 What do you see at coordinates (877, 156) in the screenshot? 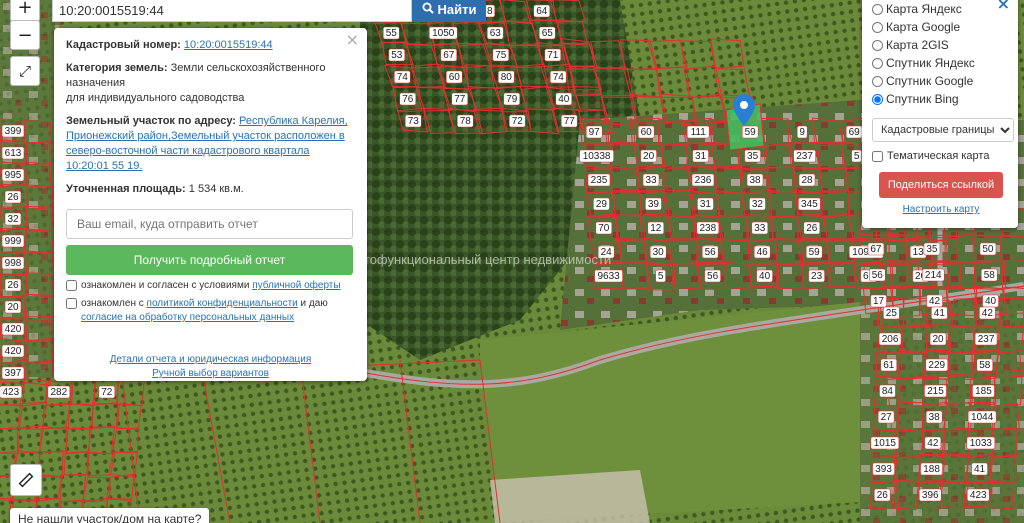
I see `thematic-map-checkbox` at bounding box center [877, 156].